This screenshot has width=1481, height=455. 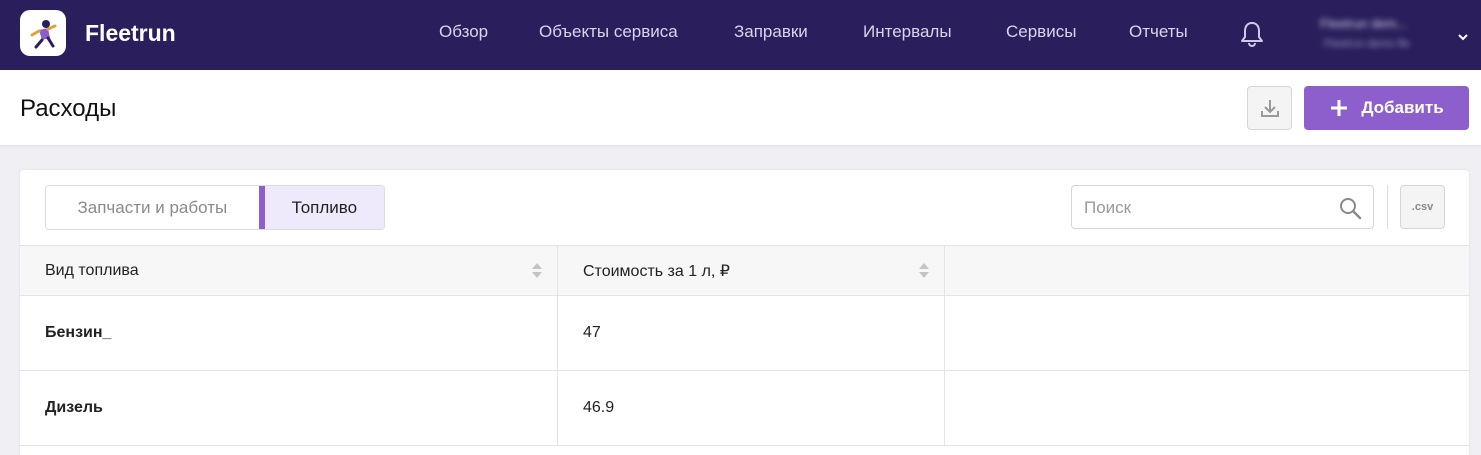 I want to click on search-icon, so click(x=1350, y=208).